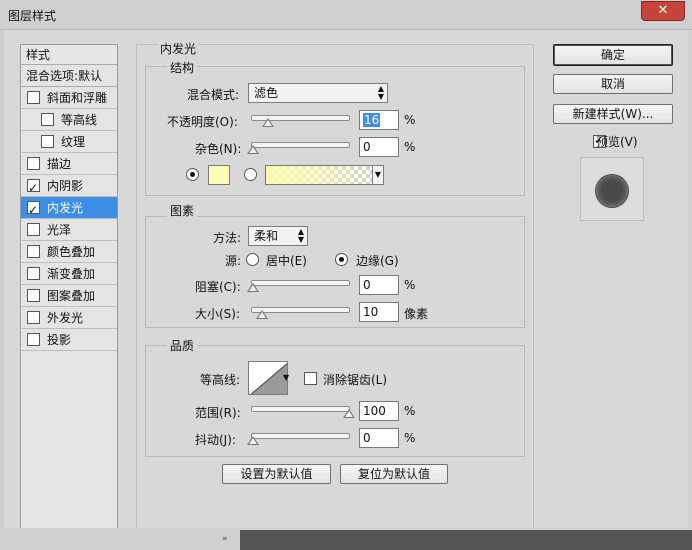 Image resolution: width=692 pixels, height=550 pixels. Describe the element at coordinates (69, 252) in the screenshot. I see `style-item: 颜色叠加` at that location.